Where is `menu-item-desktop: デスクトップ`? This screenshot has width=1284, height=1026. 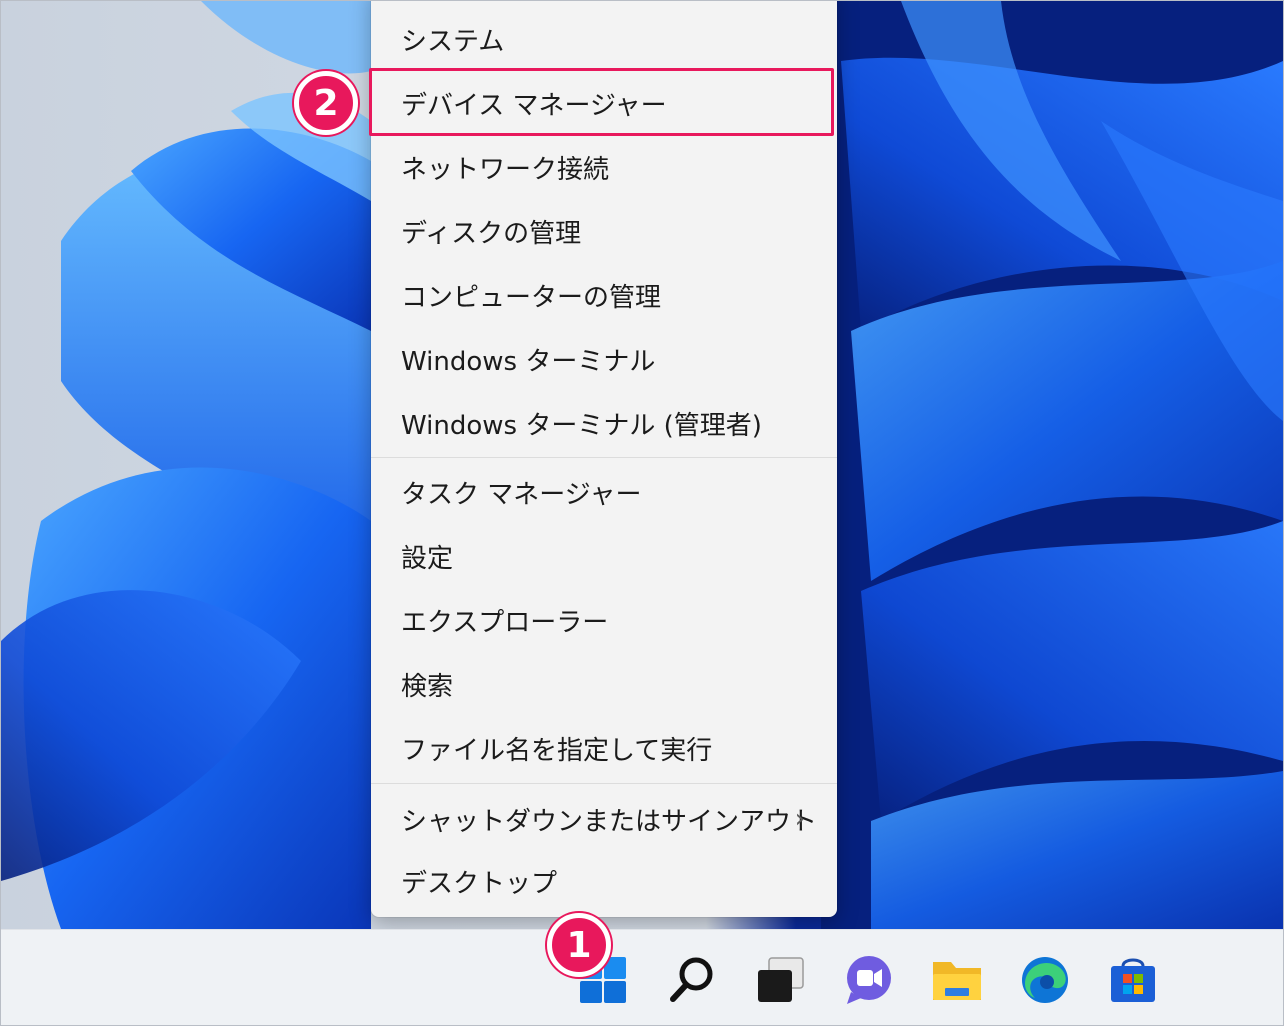 menu-item-desktop: デスクトップ is located at coordinates (604, 881).